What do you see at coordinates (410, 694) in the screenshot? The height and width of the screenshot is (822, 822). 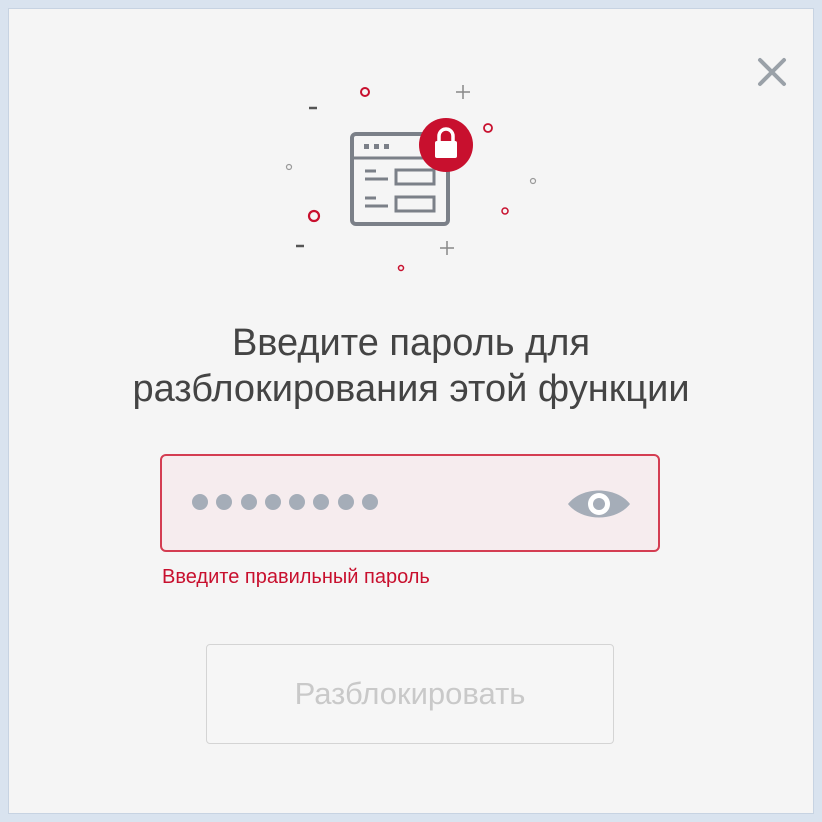 I see `unlock-button: Разблокировать` at bounding box center [410, 694].